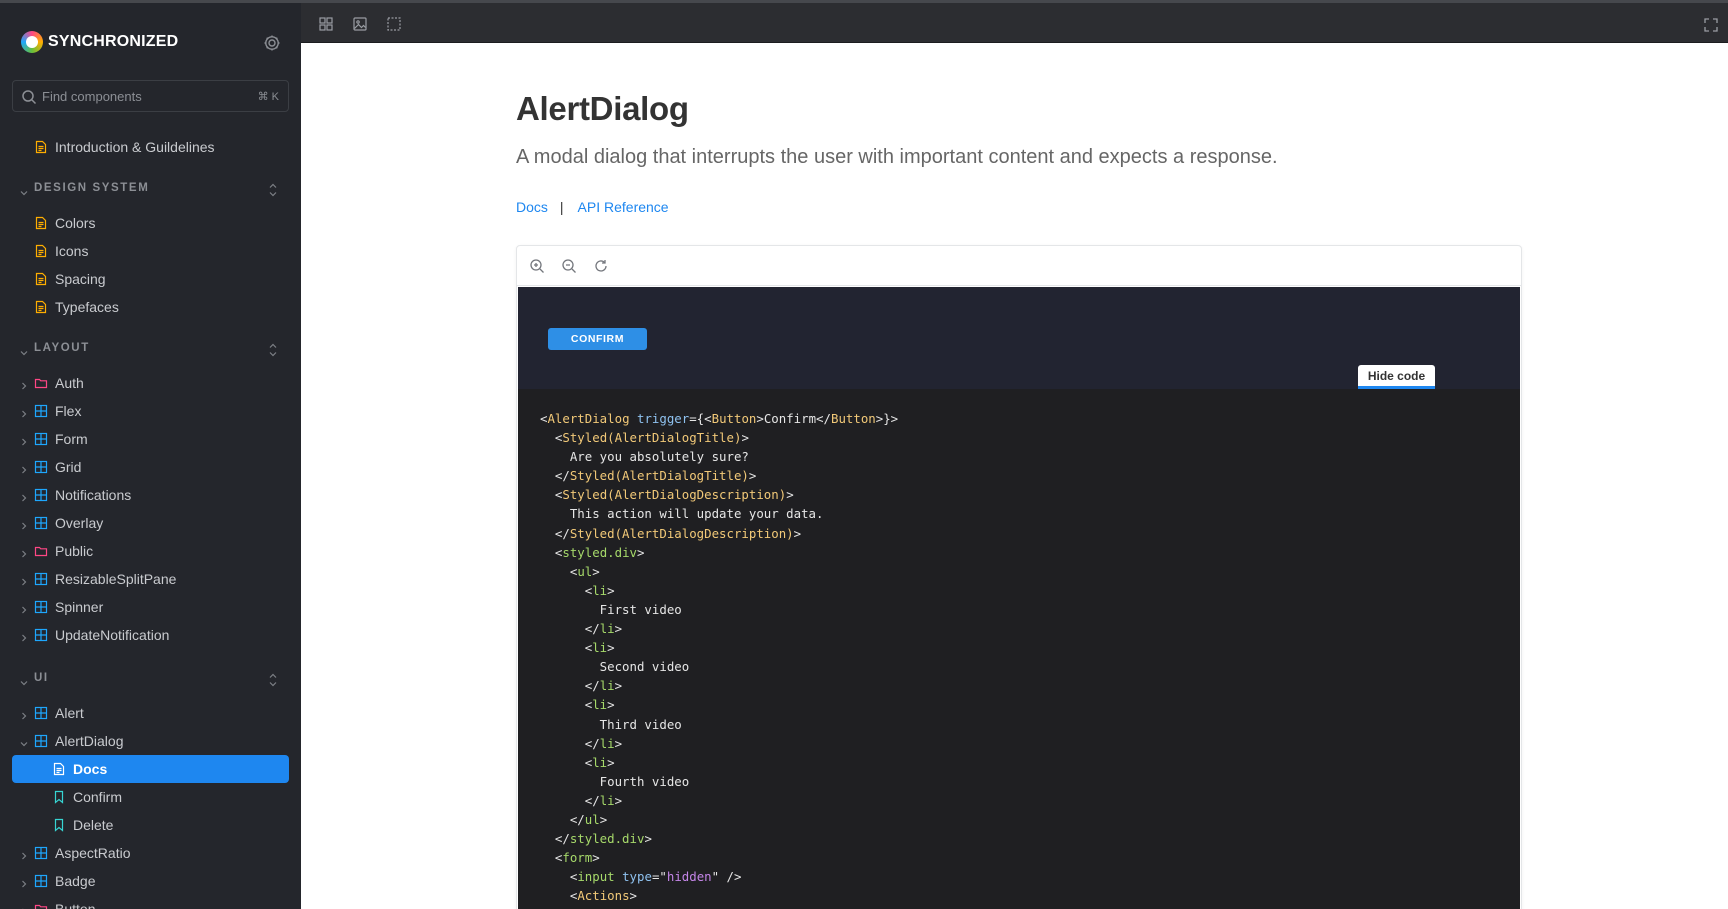 The image size is (1728, 909). What do you see at coordinates (93, 853) in the screenshot?
I see `sidebar-item-label: AspectRatio` at bounding box center [93, 853].